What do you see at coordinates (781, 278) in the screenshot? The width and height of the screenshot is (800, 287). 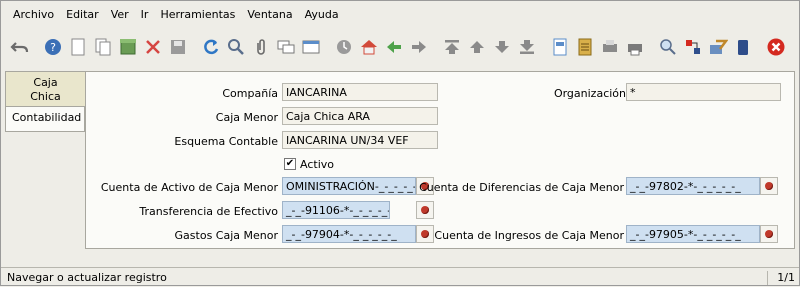 I see `record-counter: 1/1` at bounding box center [781, 278].